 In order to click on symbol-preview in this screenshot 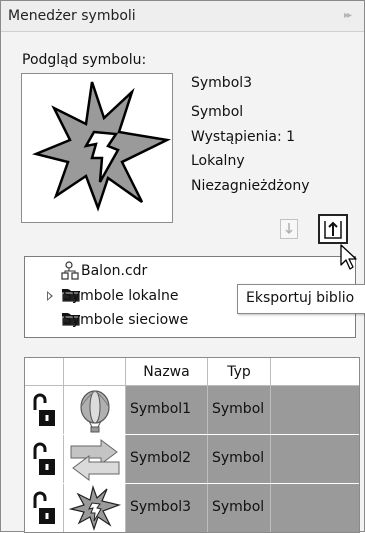, I will do `click(97, 148)`.